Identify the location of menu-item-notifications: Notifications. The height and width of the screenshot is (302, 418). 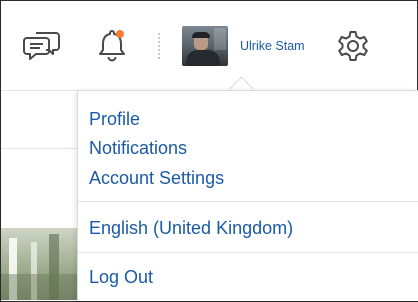
(138, 148).